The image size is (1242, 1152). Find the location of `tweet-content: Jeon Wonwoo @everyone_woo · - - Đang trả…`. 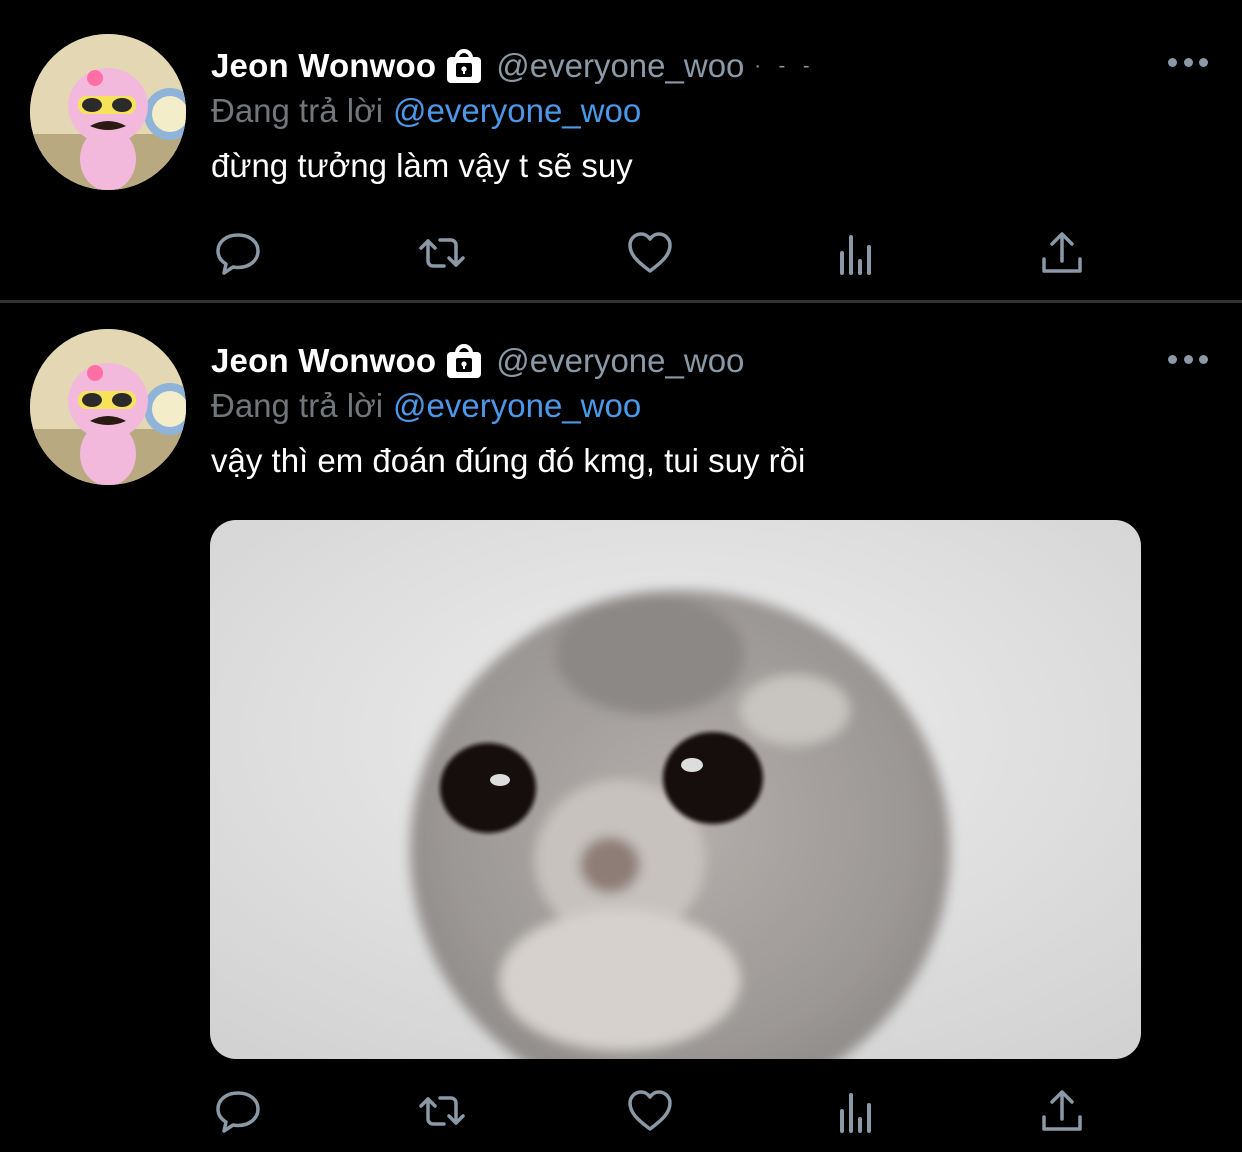

tweet-content: Jeon Wonwoo @everyone_woo · - - Đang trả… is located at coordinates (696, 116).